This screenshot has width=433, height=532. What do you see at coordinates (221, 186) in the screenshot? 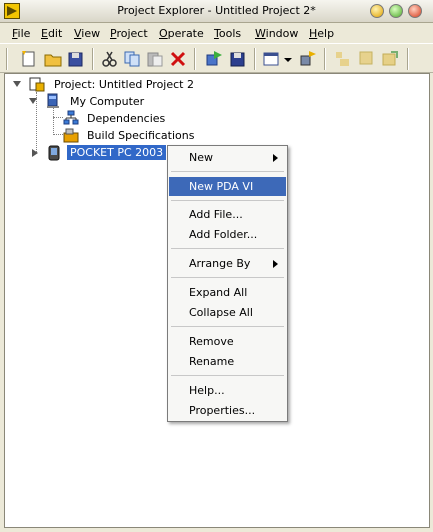
I see `menu-item-new-pda-vi-label: New PDA VI` at bounding box center [221, 186].